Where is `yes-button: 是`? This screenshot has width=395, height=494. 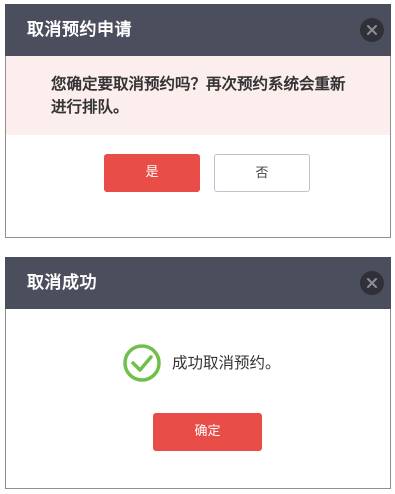 yes-button: 是 is located at coordinates (152, 173).